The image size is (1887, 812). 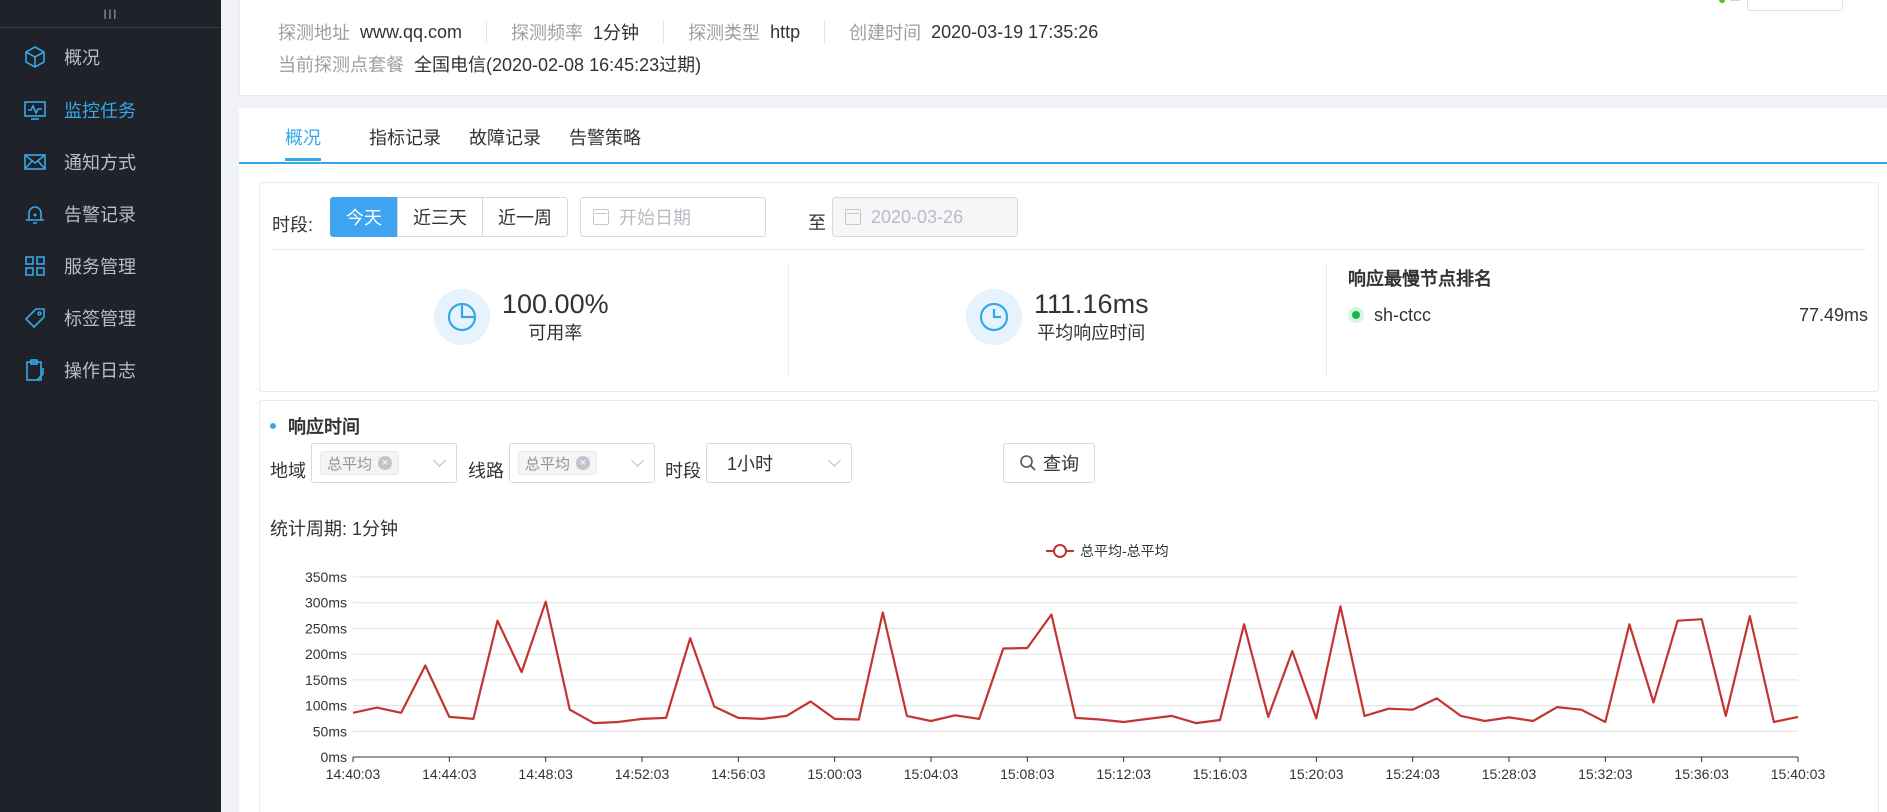 I want to click on monitor-icon, so click(x=35, y=110).